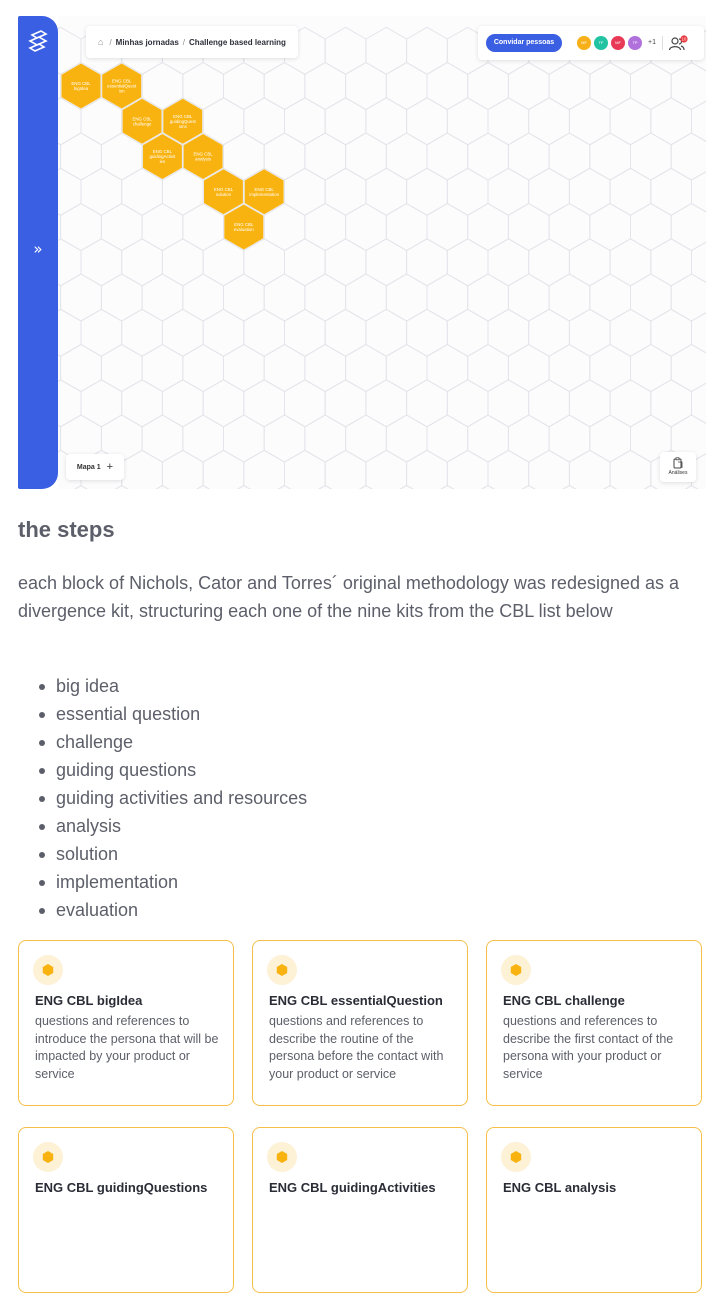  What do you see at coordinates (122, 91) in the screenshot?
I see `hex-label: ion` at bounding box center [122, 91].